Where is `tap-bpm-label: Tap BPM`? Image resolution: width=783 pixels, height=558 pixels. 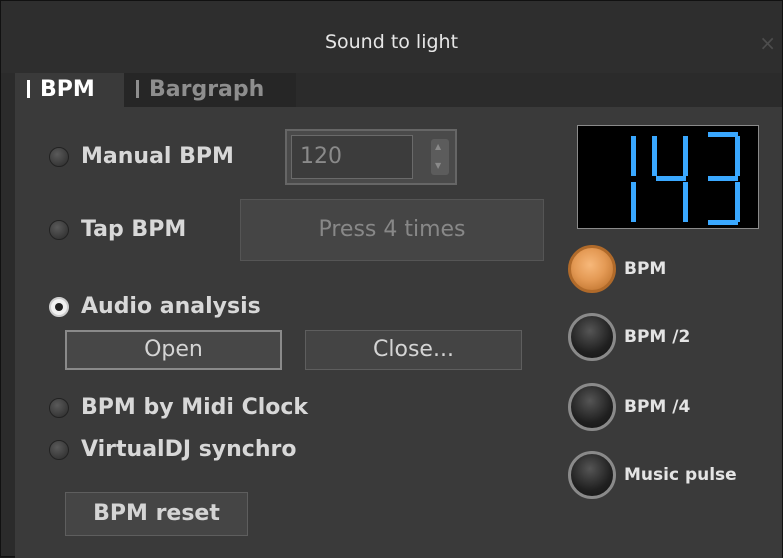
tap-bpm-label: Tap BPM is located at coordinates (134, 229).